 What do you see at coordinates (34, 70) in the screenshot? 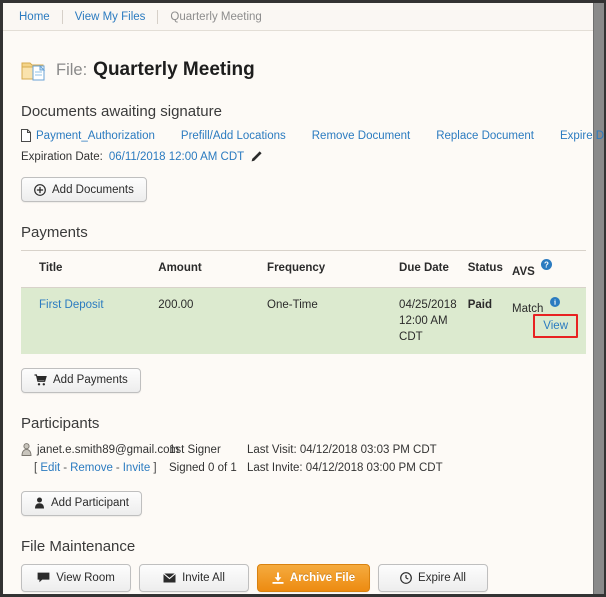
I see `folder-document-icon` at bounding box center [34, 70].